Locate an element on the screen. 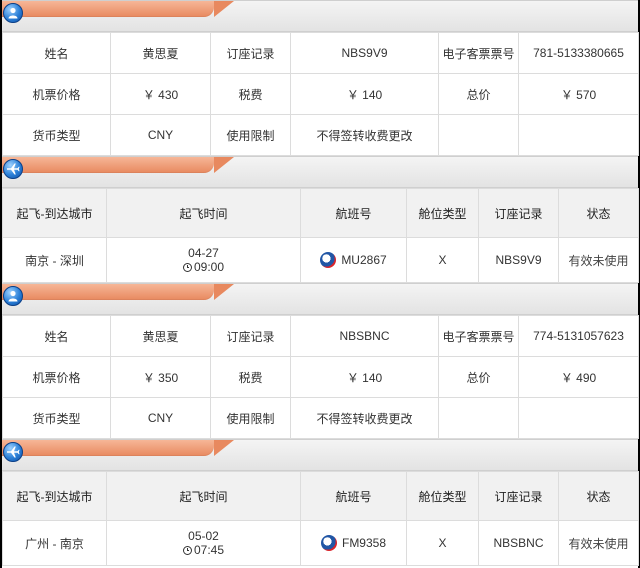  flight-no-value: MU2867 is located at coordinates (364, 260).